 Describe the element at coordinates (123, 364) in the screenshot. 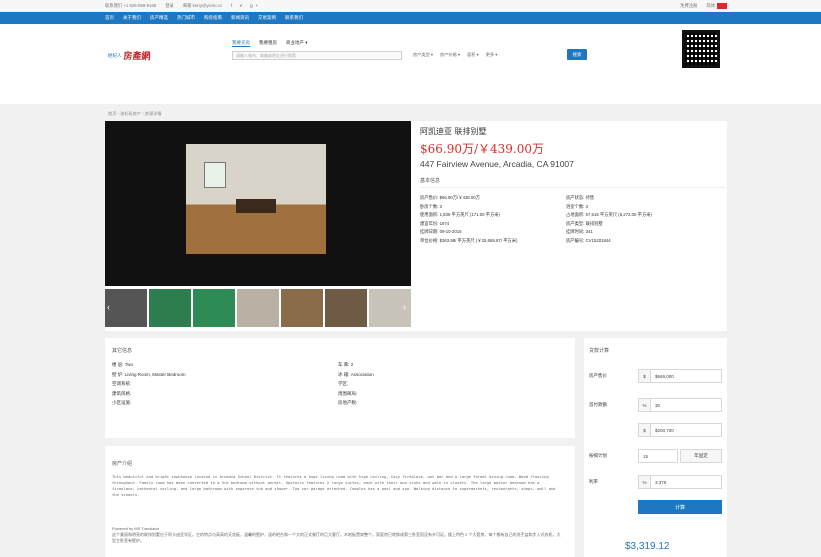

I see `other-info-item: 楼 层: Two` at that location.